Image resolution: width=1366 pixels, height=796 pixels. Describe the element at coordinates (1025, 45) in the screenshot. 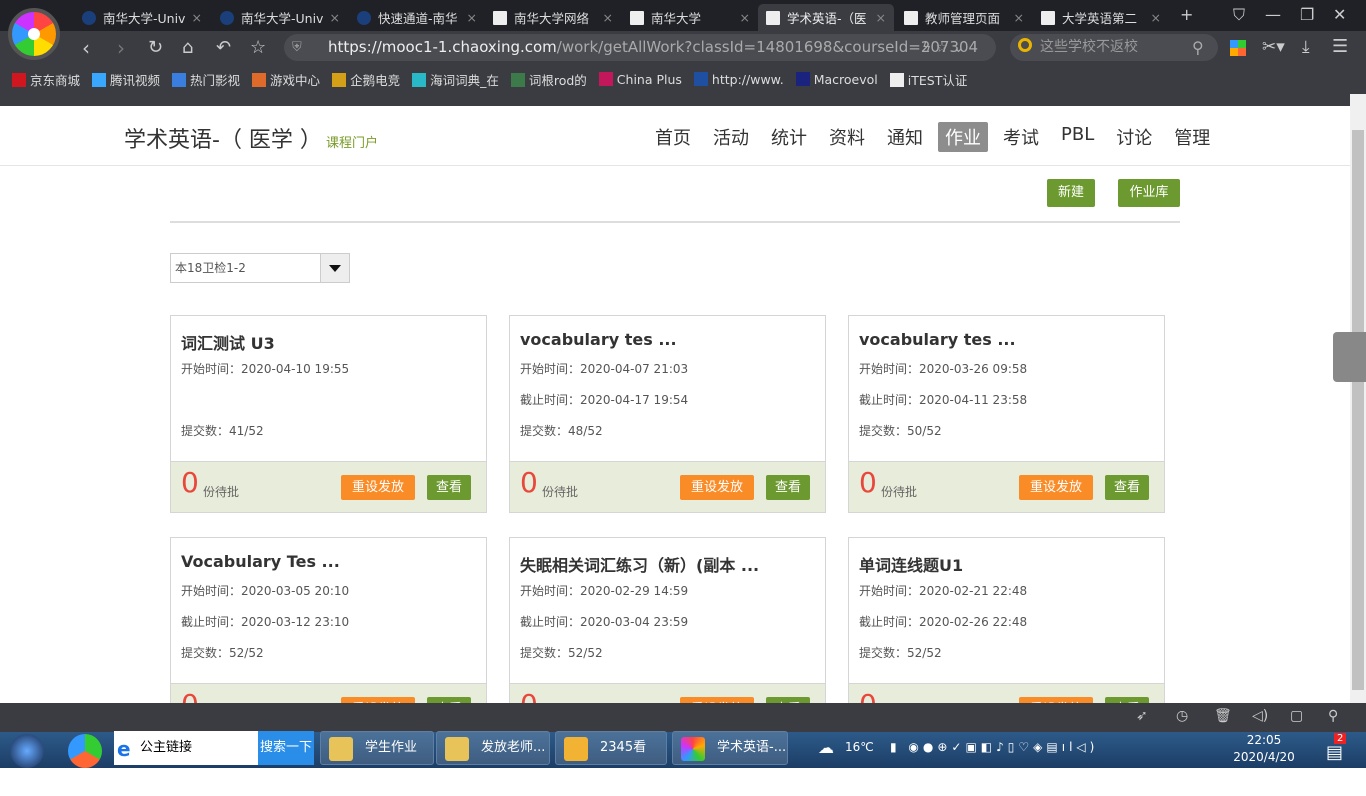

I see `search-engine-icon` at that location.